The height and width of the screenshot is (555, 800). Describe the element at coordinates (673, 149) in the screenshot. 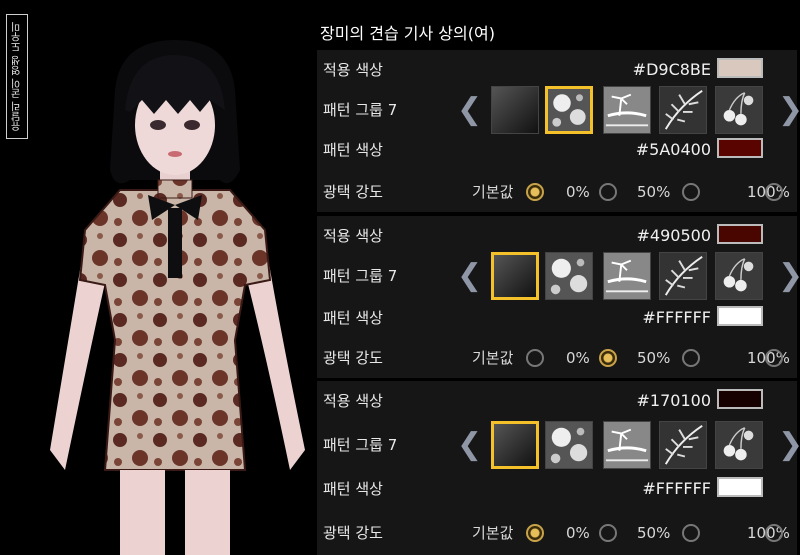

I see `pattern-color-hex: #5A0400` at that location.